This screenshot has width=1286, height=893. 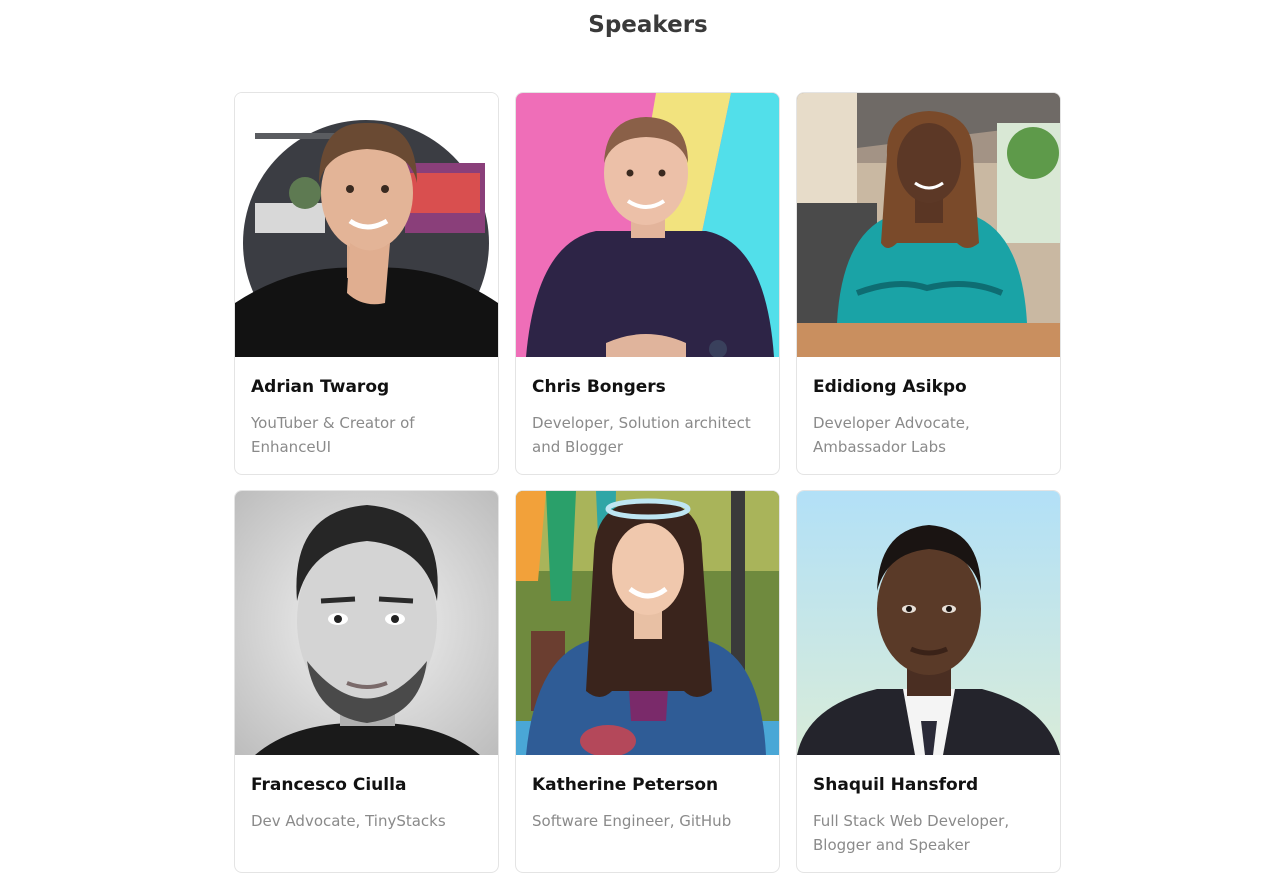 I want to click on speaker-name: Adrian Twarog, so click(x=320, y=387).